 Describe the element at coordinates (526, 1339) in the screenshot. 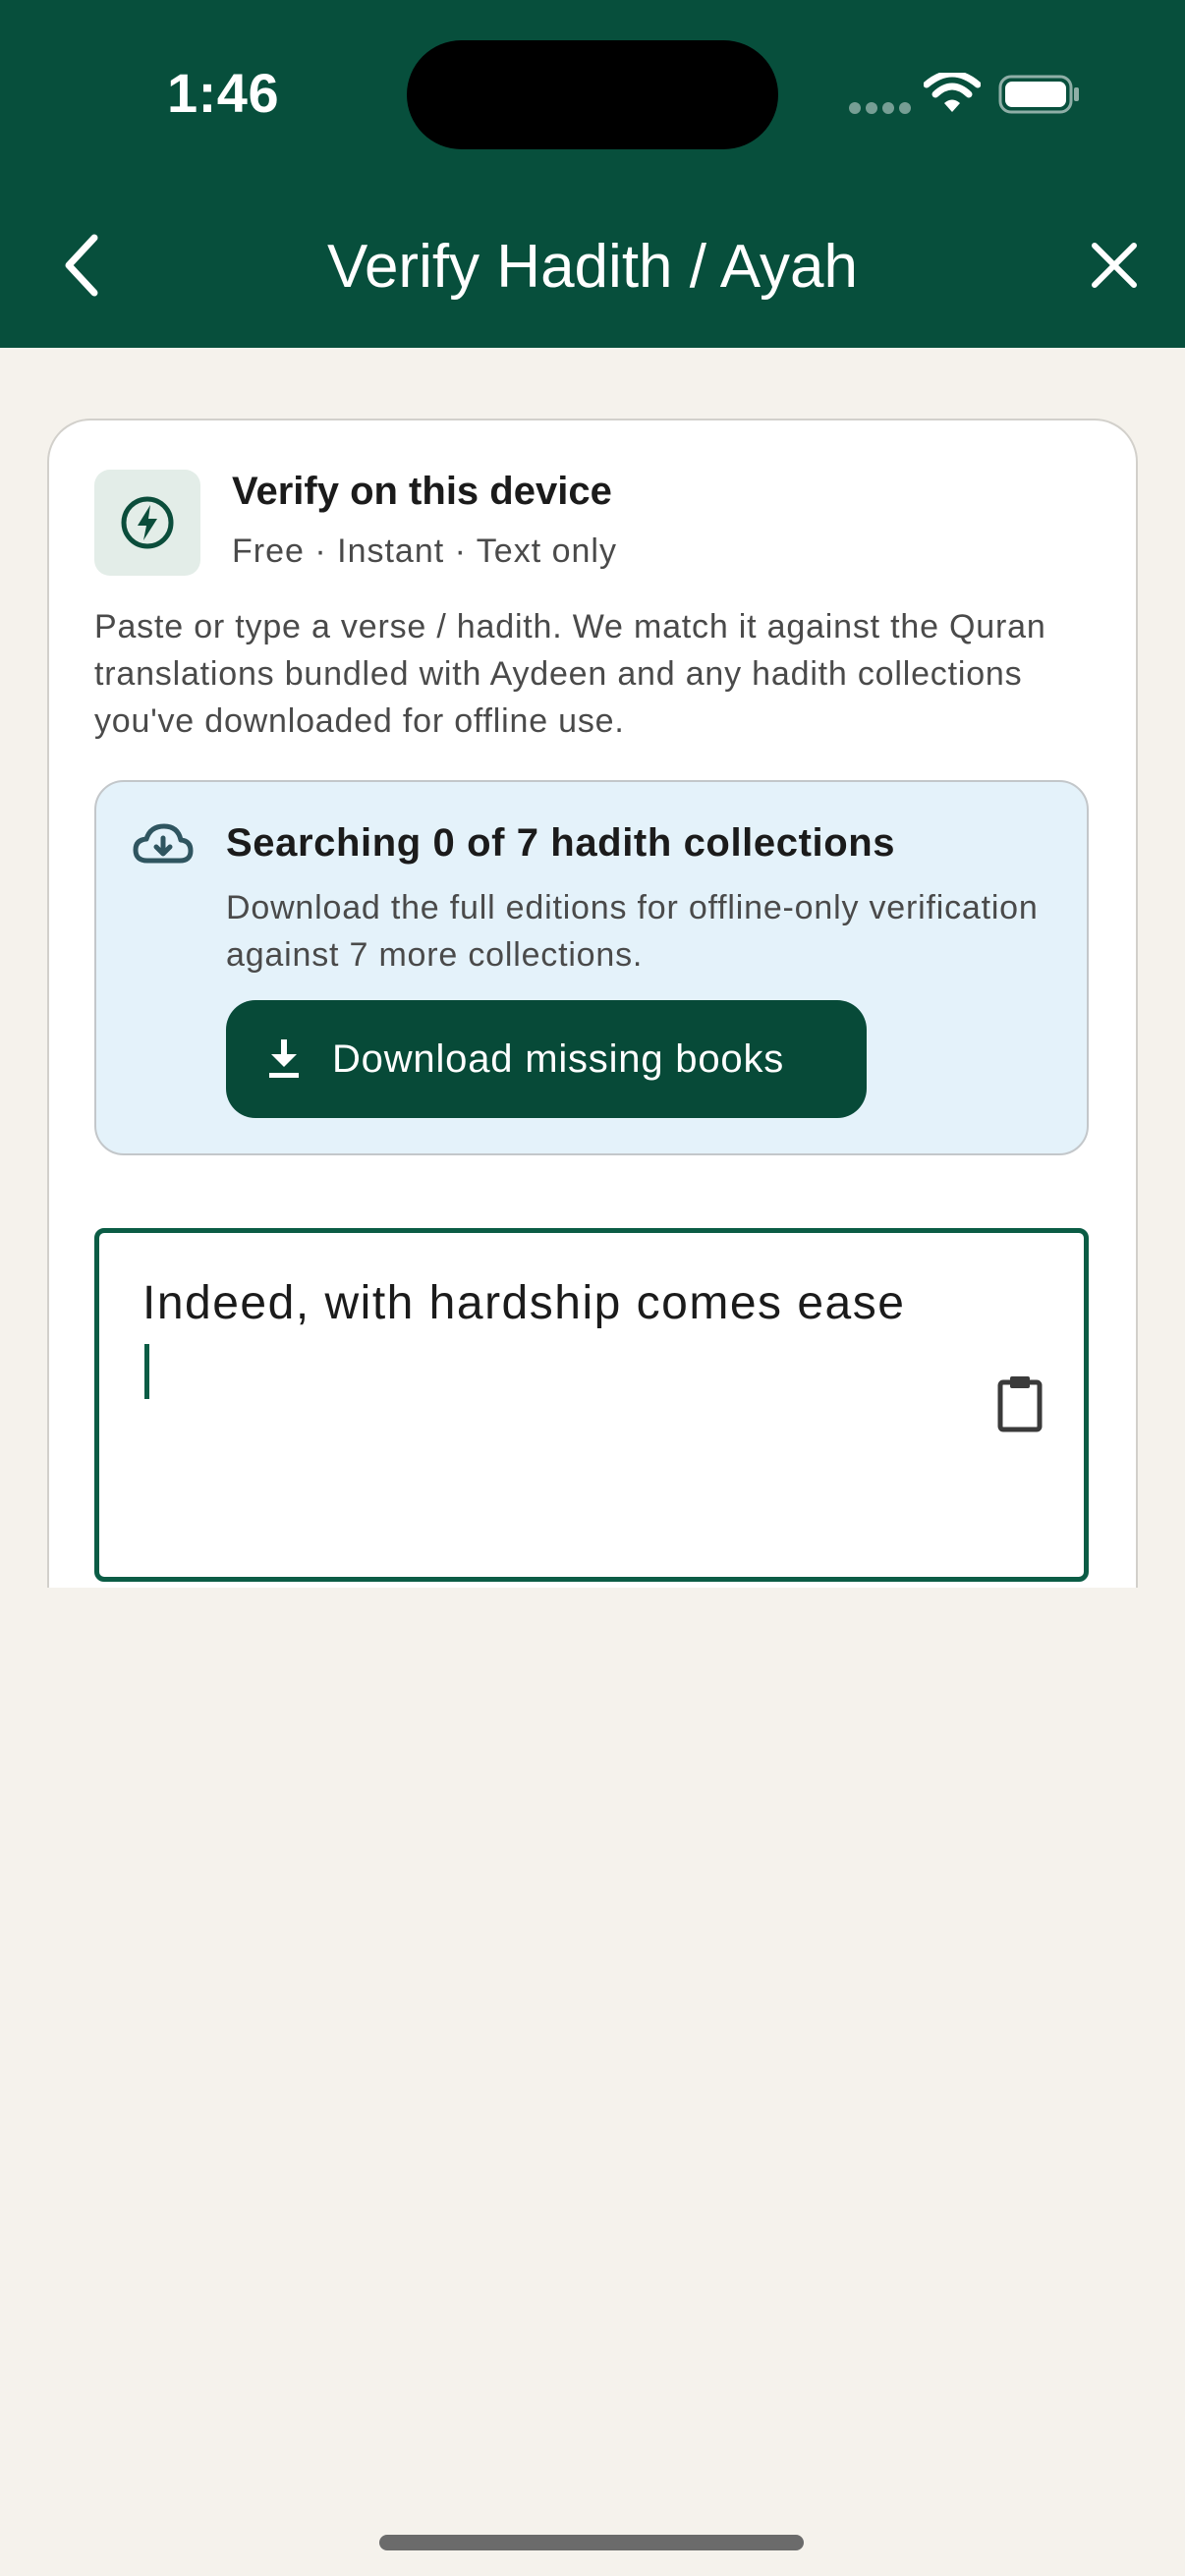

I see `verse-input-value: Indeed, with hardship comes ease` at that location.